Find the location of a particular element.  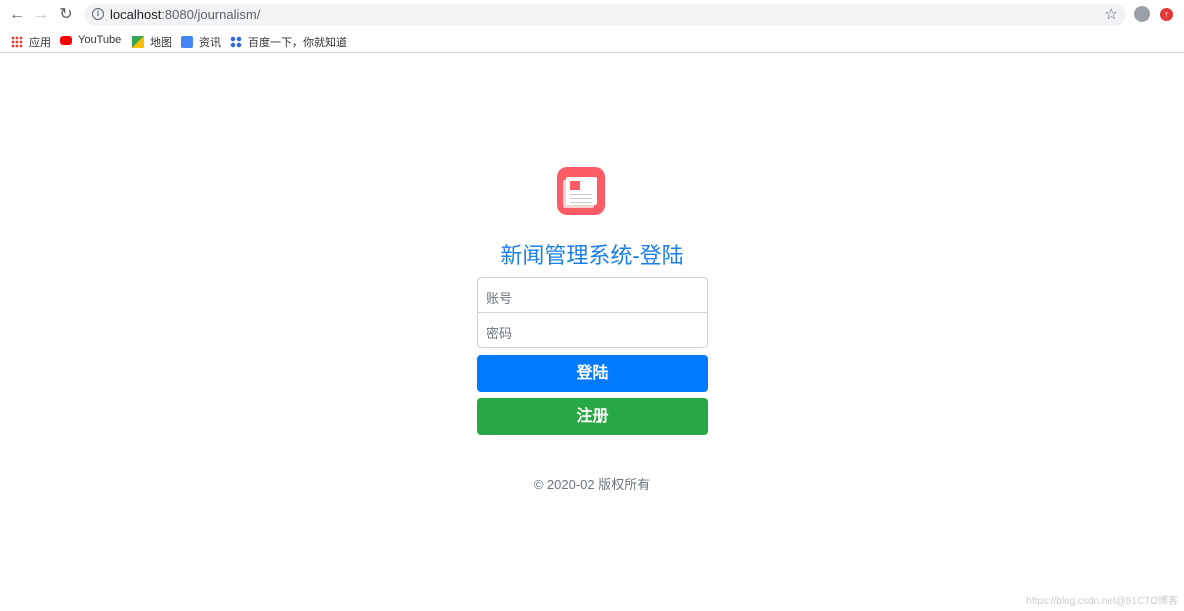

info-icon: i is located at coordinates (98, 14).